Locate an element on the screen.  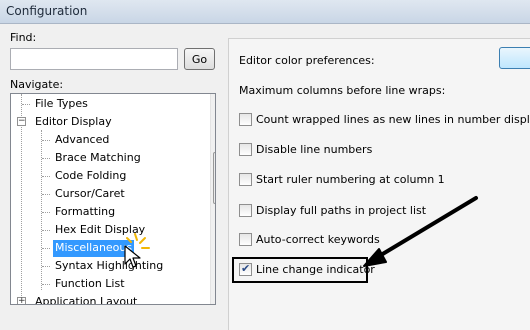
option-label: Display full paths in project list is located at coordinates (341, 210).